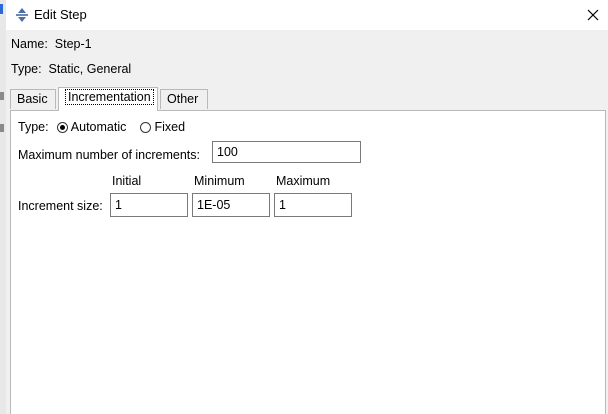 This screenshot has width=608, height=414. I want to click on step-type-row: Type: Static, General, so click(71, 69).